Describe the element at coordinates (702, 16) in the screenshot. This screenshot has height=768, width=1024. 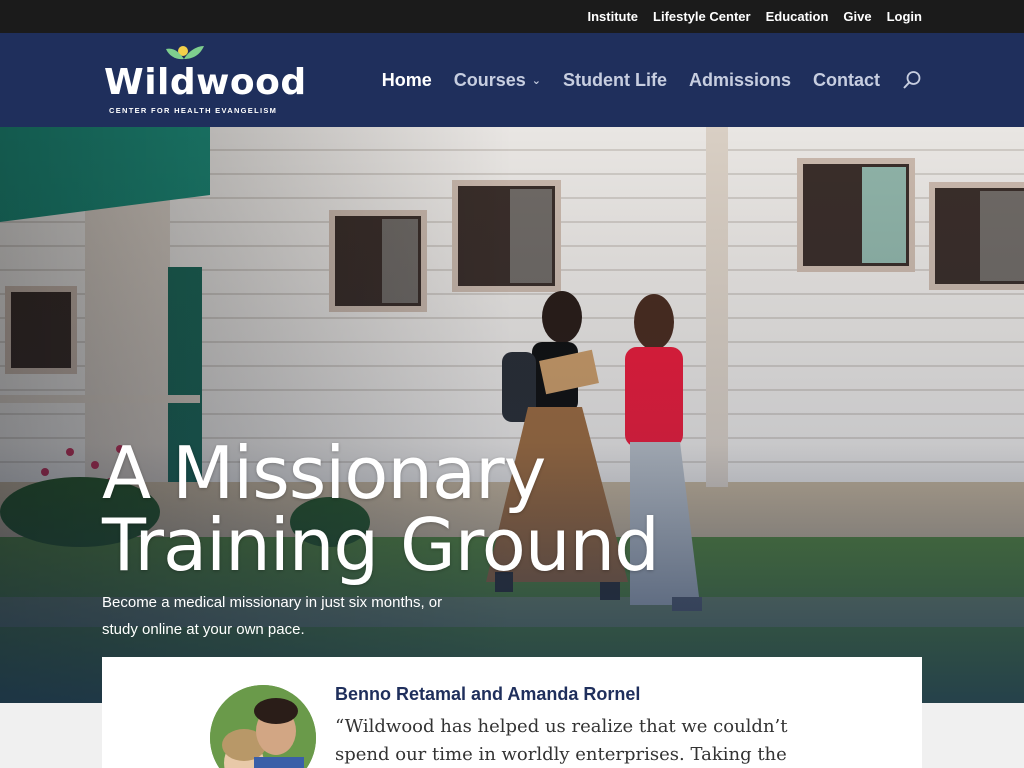
I see `utility-link-lifestyle-center: Lifestyle Center` at that location.